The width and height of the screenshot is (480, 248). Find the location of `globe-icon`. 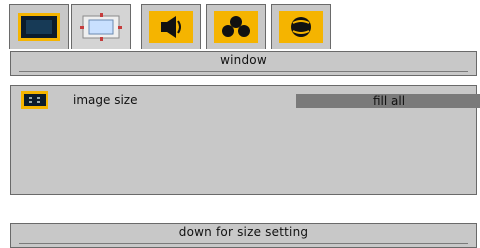

globe-icon is located at coordinates (301, 27).